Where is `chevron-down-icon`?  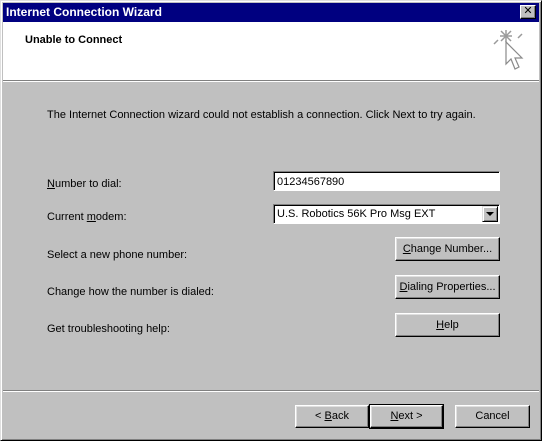 chevron-down-icon is located at coordinates (490, 214).